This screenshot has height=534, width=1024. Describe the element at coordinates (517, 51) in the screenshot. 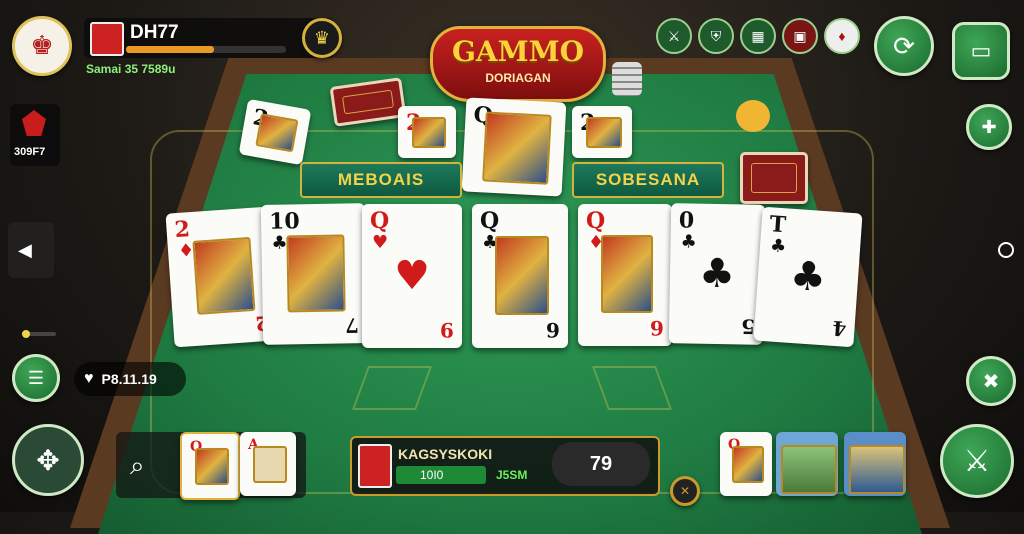

I see `logo-title: GAMMO` at that location.